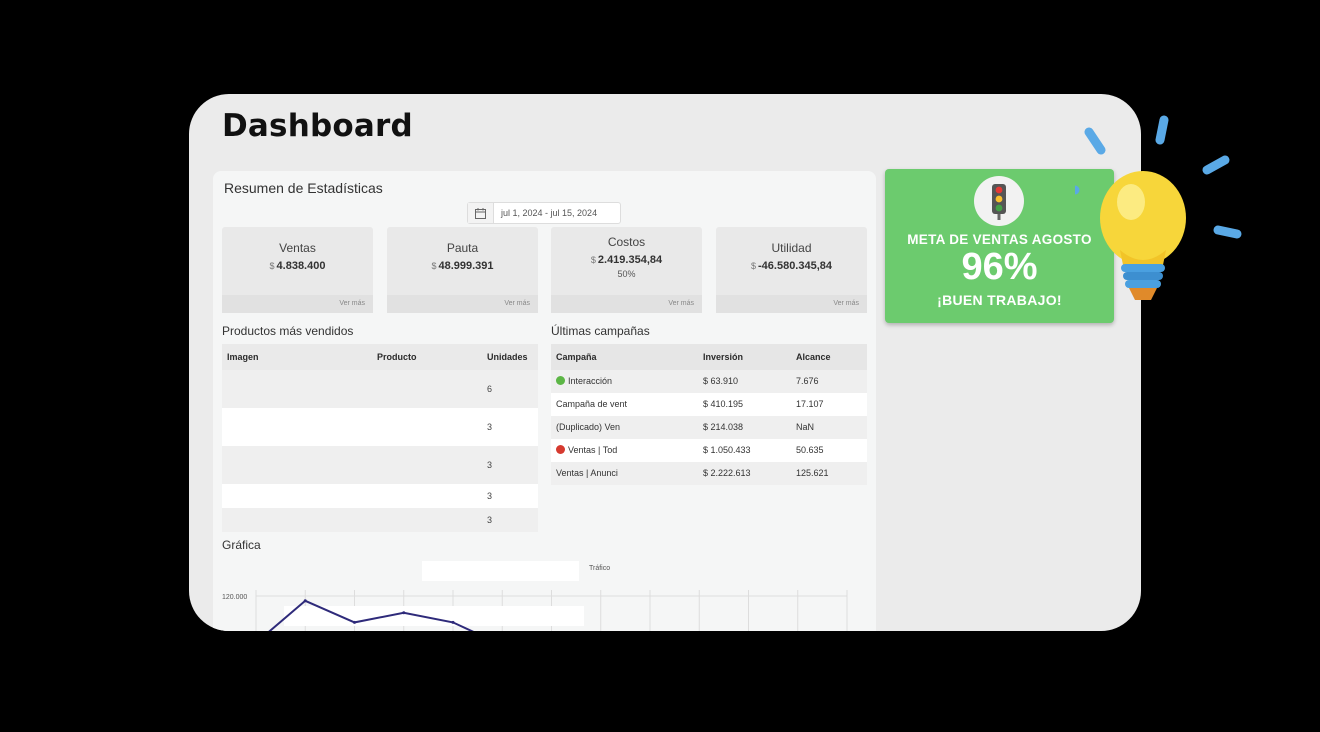 The width and height of the screenshot is (1320, 732). Describe the element at coordinates (303, 188) in the screenshot. I see `stats-panel-title: Resumen de Estadísticas` at that location.